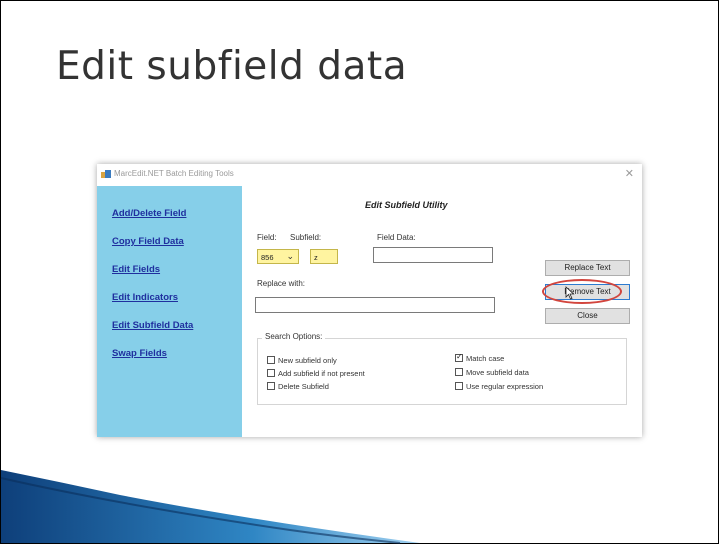 The width and height of the screenshot is (719, 544). What do you see at coordinates (485, 358) in the screenshot?
I see `option-label: Match case` at bounding box center [485, 358].